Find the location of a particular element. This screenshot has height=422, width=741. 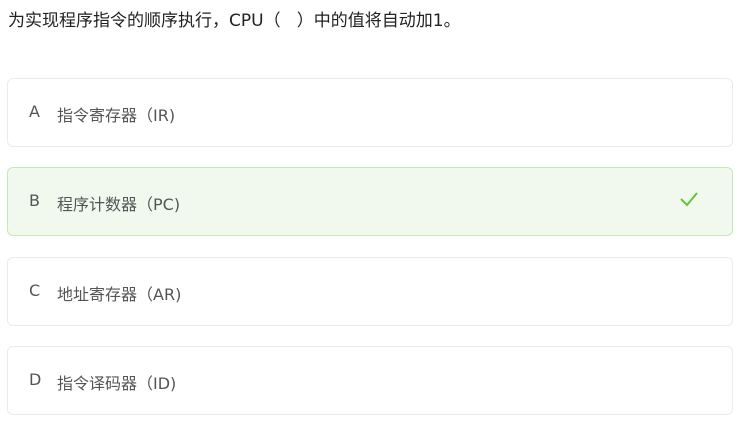

option-letter: D is located at coordinates (35, 379).